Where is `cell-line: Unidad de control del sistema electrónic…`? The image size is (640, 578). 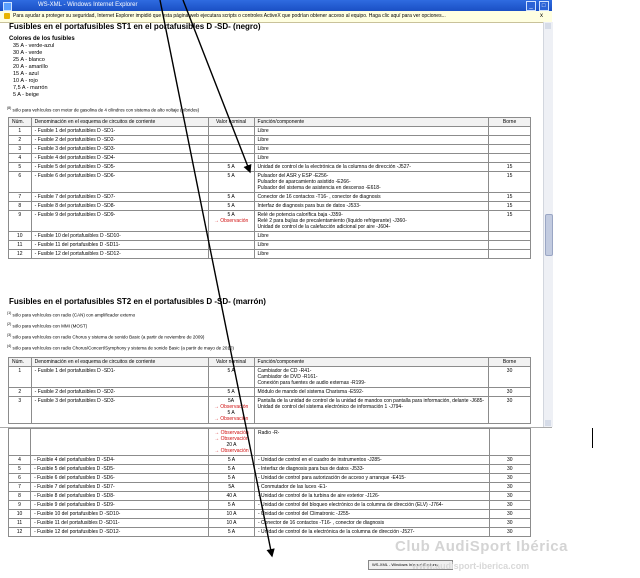 cell-line: Unidad de control del sistema electrónic… is located at coordinates (330, 407).